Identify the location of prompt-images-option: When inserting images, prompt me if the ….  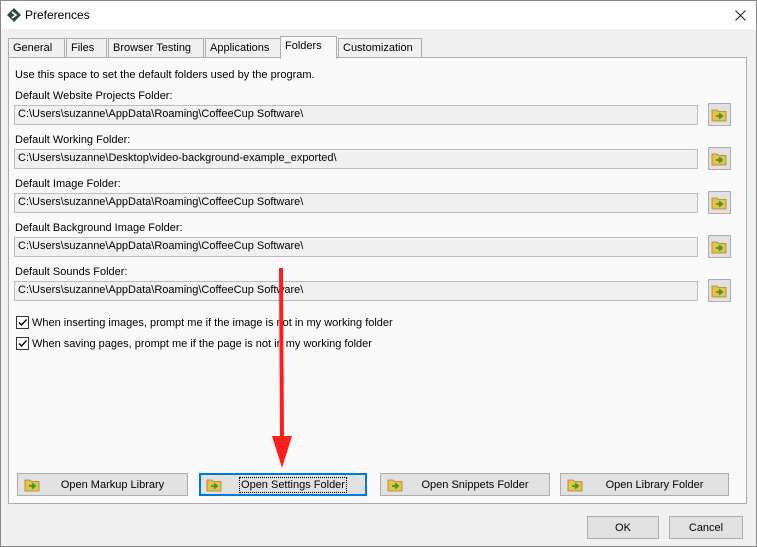
(204, 322).